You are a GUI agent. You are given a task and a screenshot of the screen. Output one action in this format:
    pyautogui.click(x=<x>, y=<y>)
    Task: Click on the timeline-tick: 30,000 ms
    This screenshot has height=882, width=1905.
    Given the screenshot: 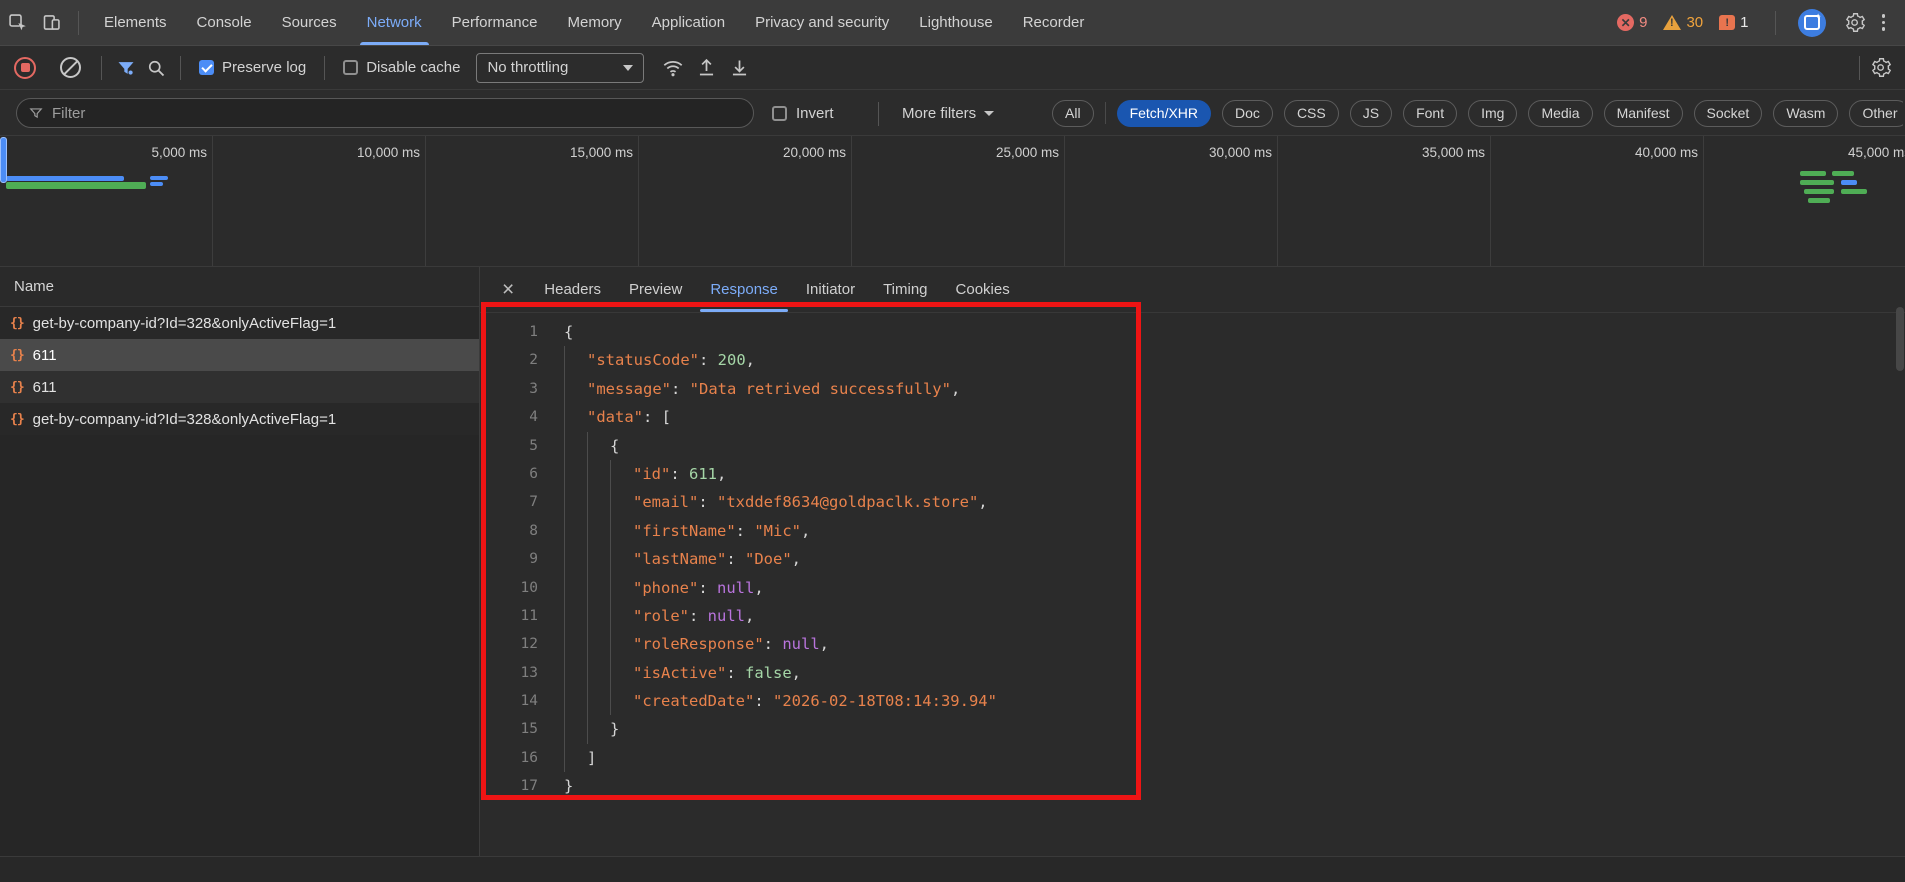 What is the action you would take?
    pyautogui.click(x=1171, y=201)
    